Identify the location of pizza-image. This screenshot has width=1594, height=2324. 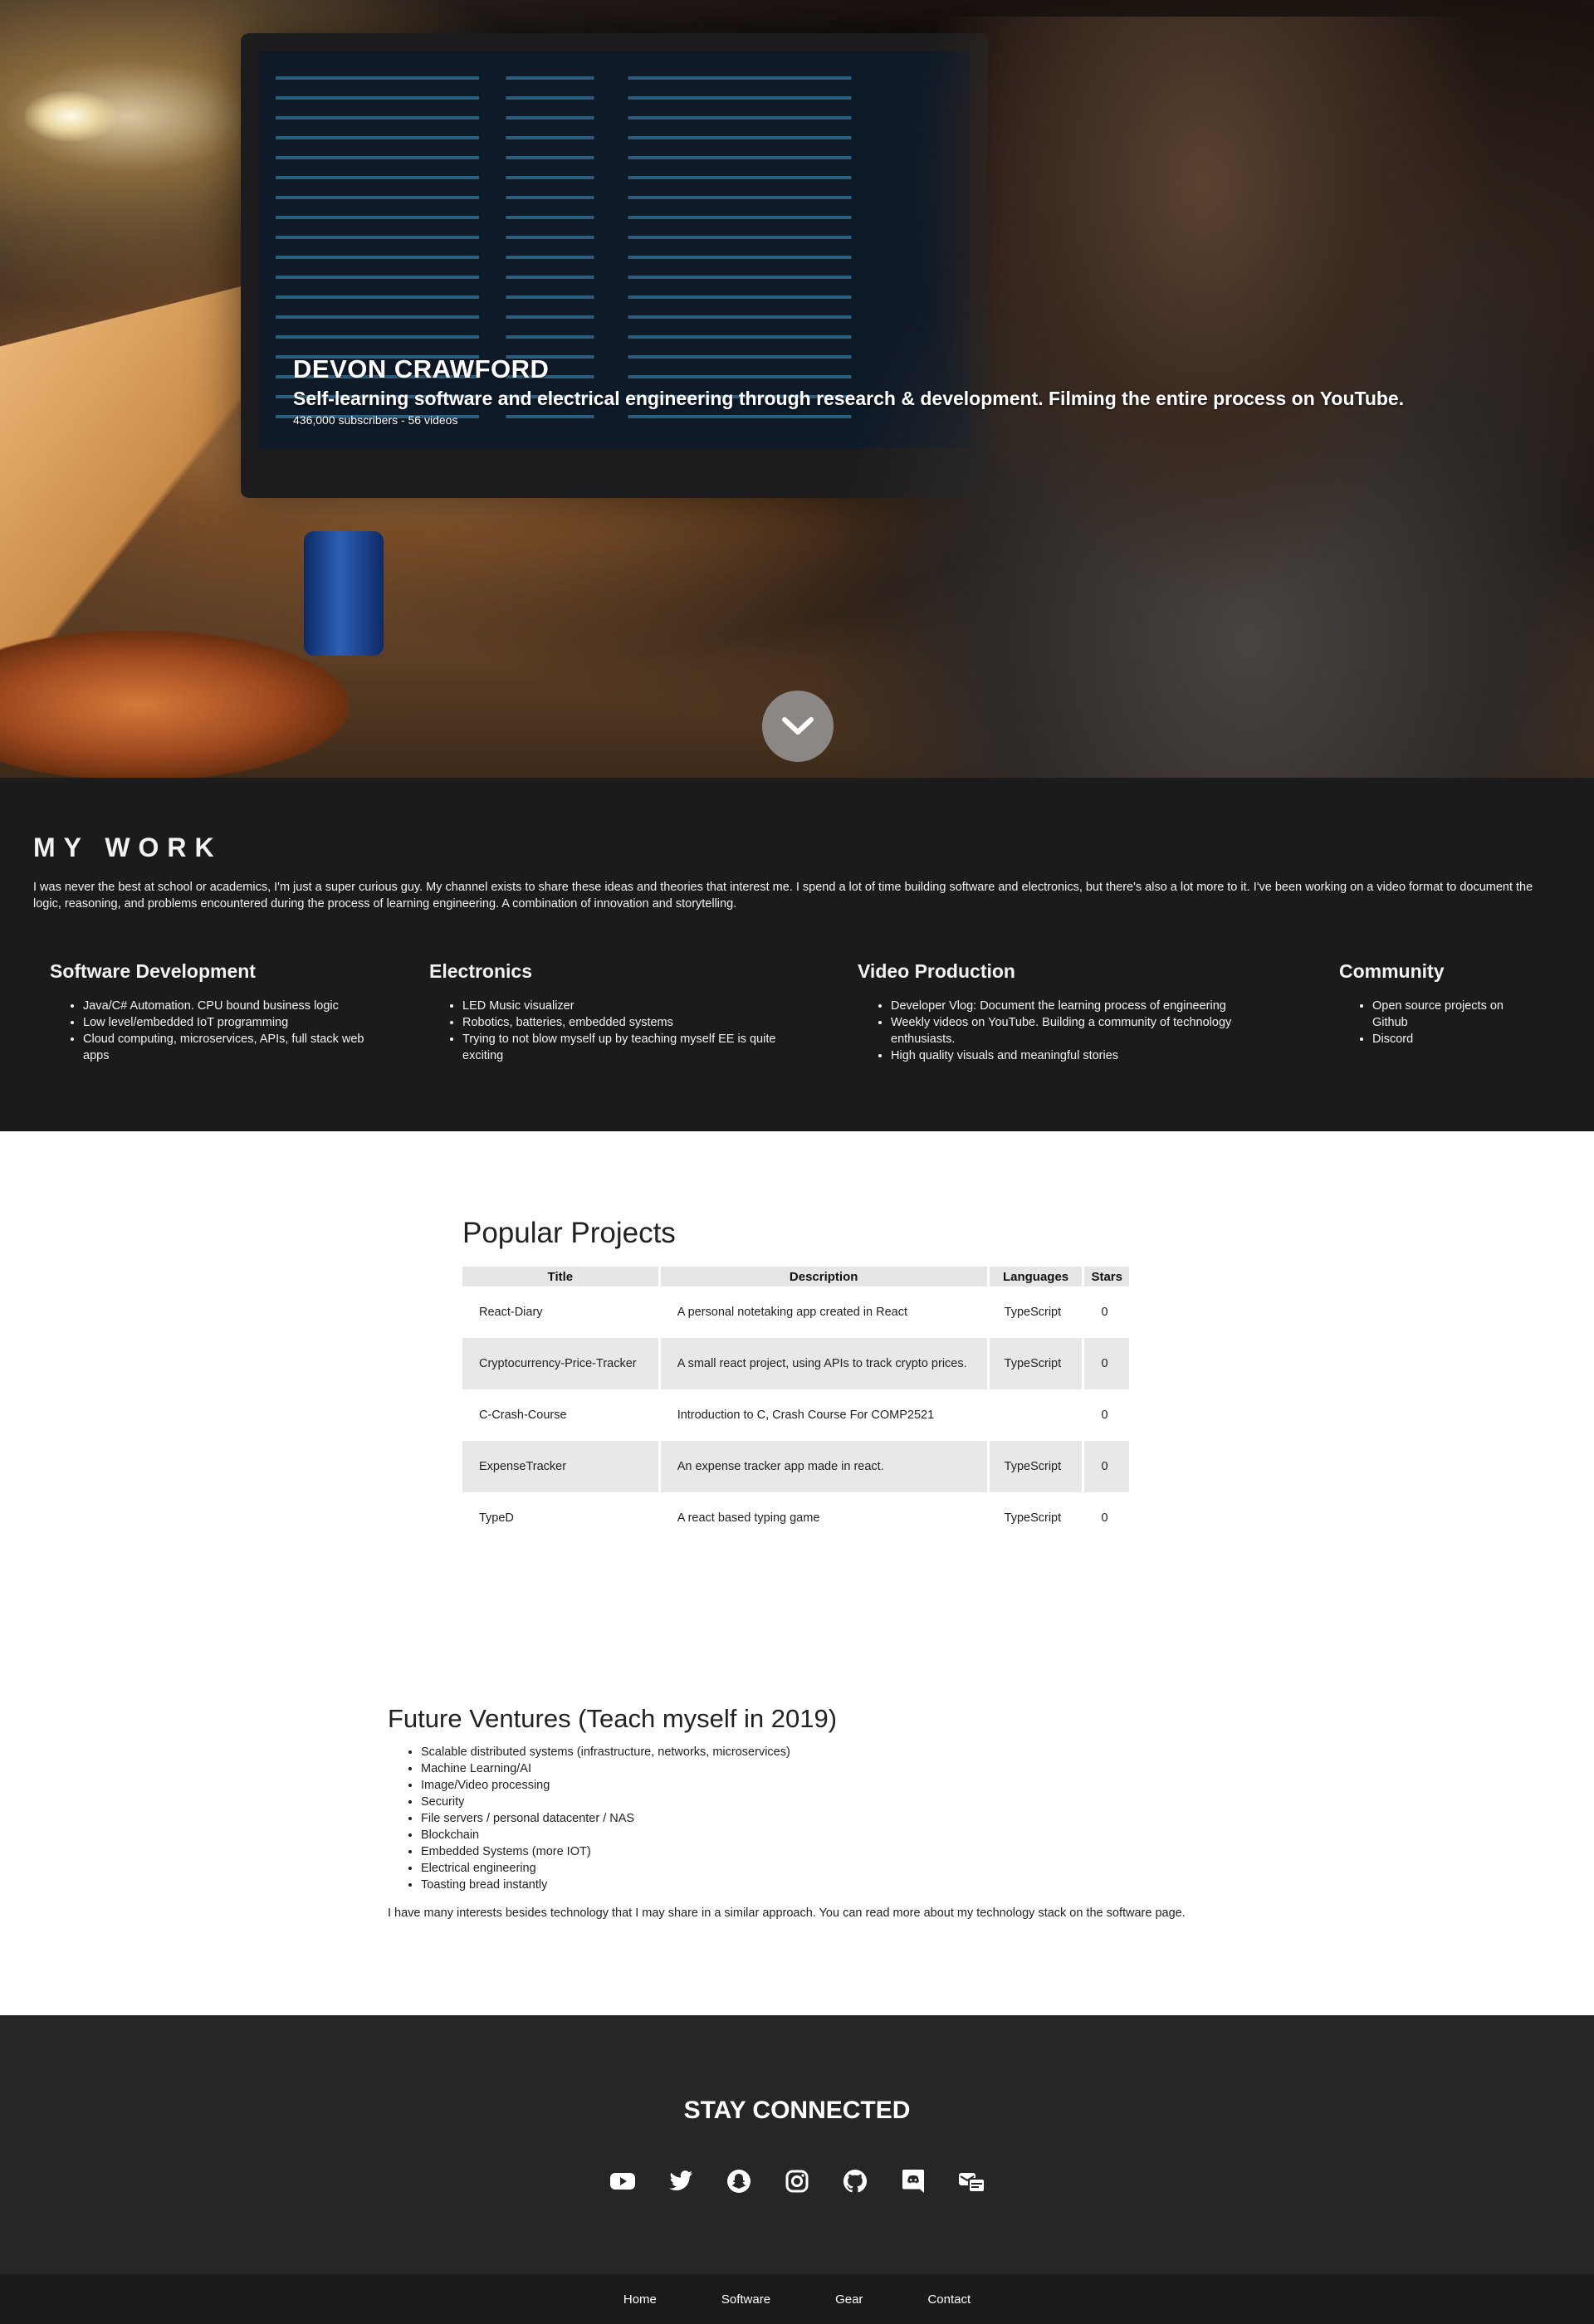
(174, 704).